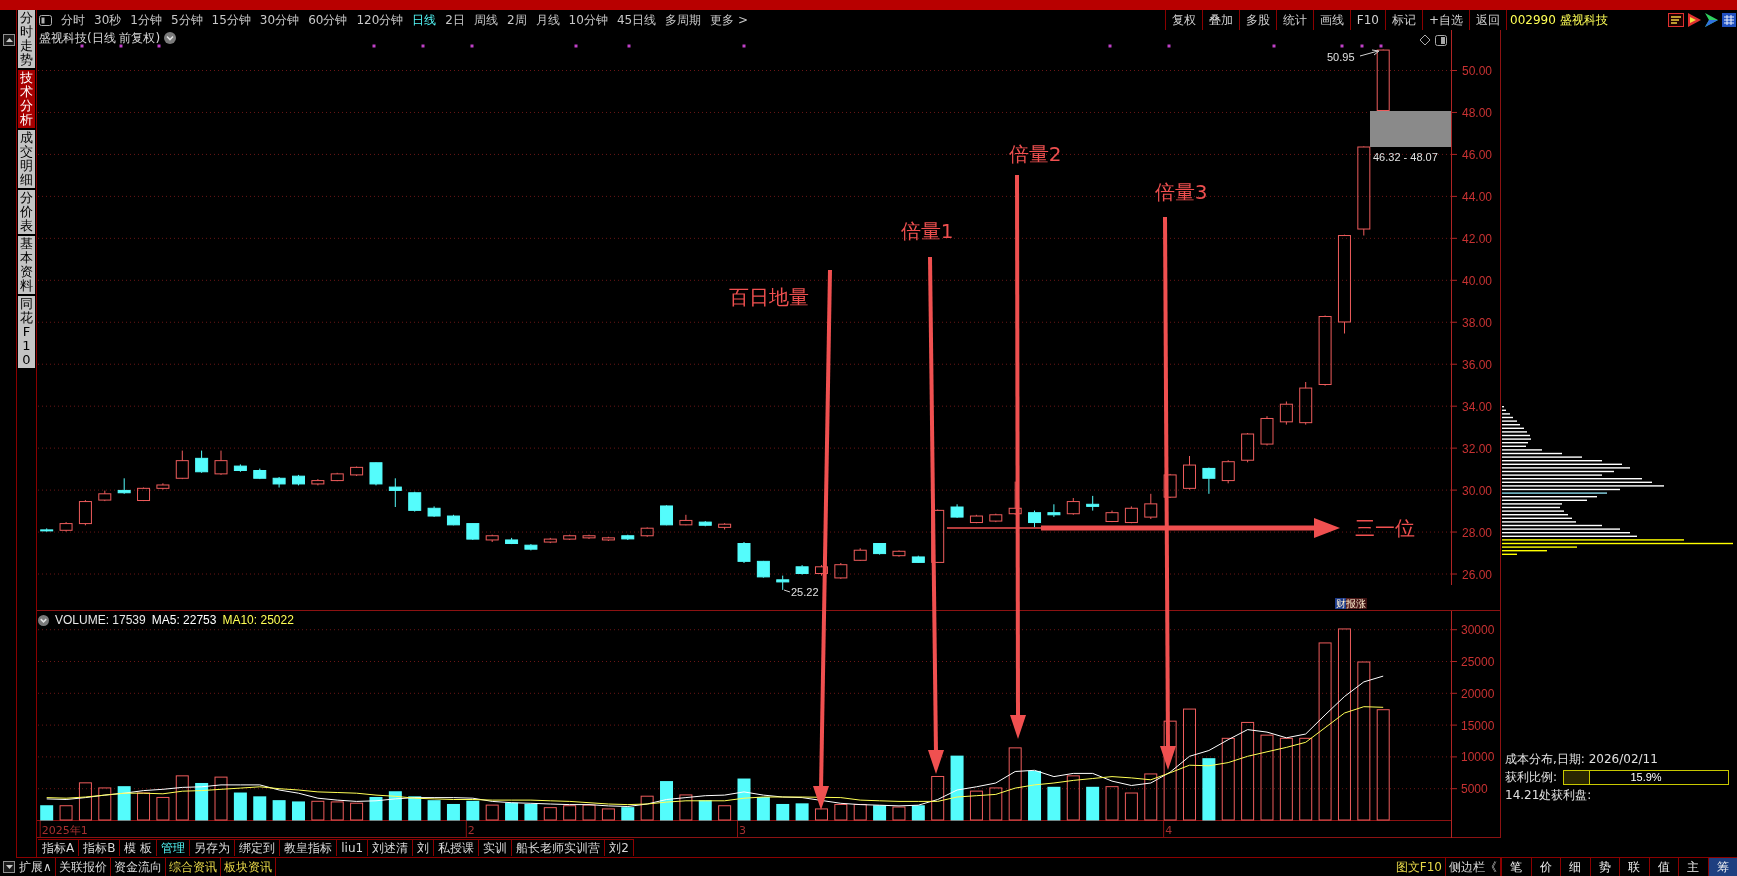 This screenshot has height=876, width=1737. Describe the element at coordinates (547, 20) in the screenshot. I see `period-tab: 月线` at that location.